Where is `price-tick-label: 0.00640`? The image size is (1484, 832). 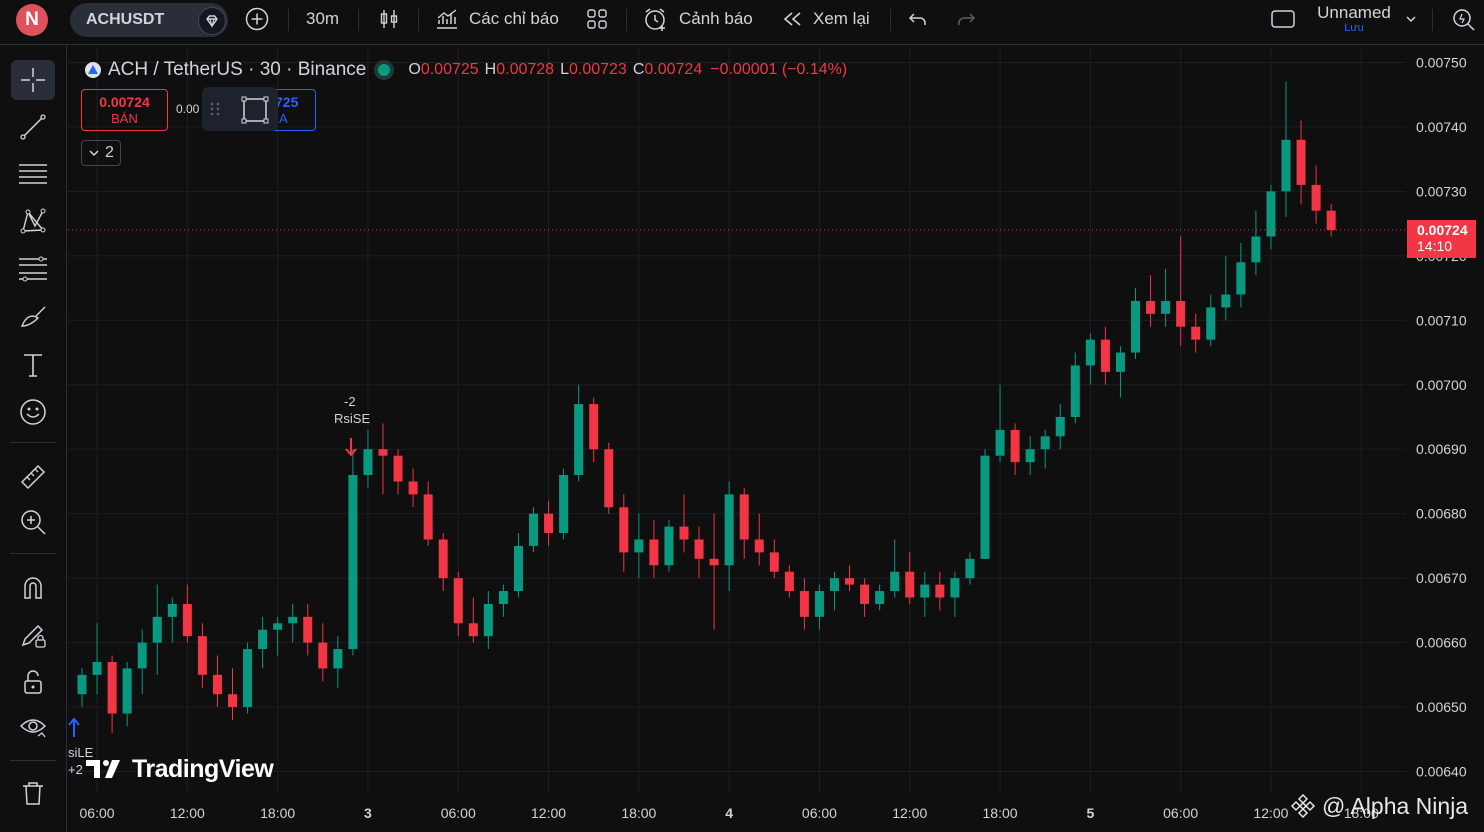
price-tick-label: 0.00640 is located at coordinates (1441, 772).